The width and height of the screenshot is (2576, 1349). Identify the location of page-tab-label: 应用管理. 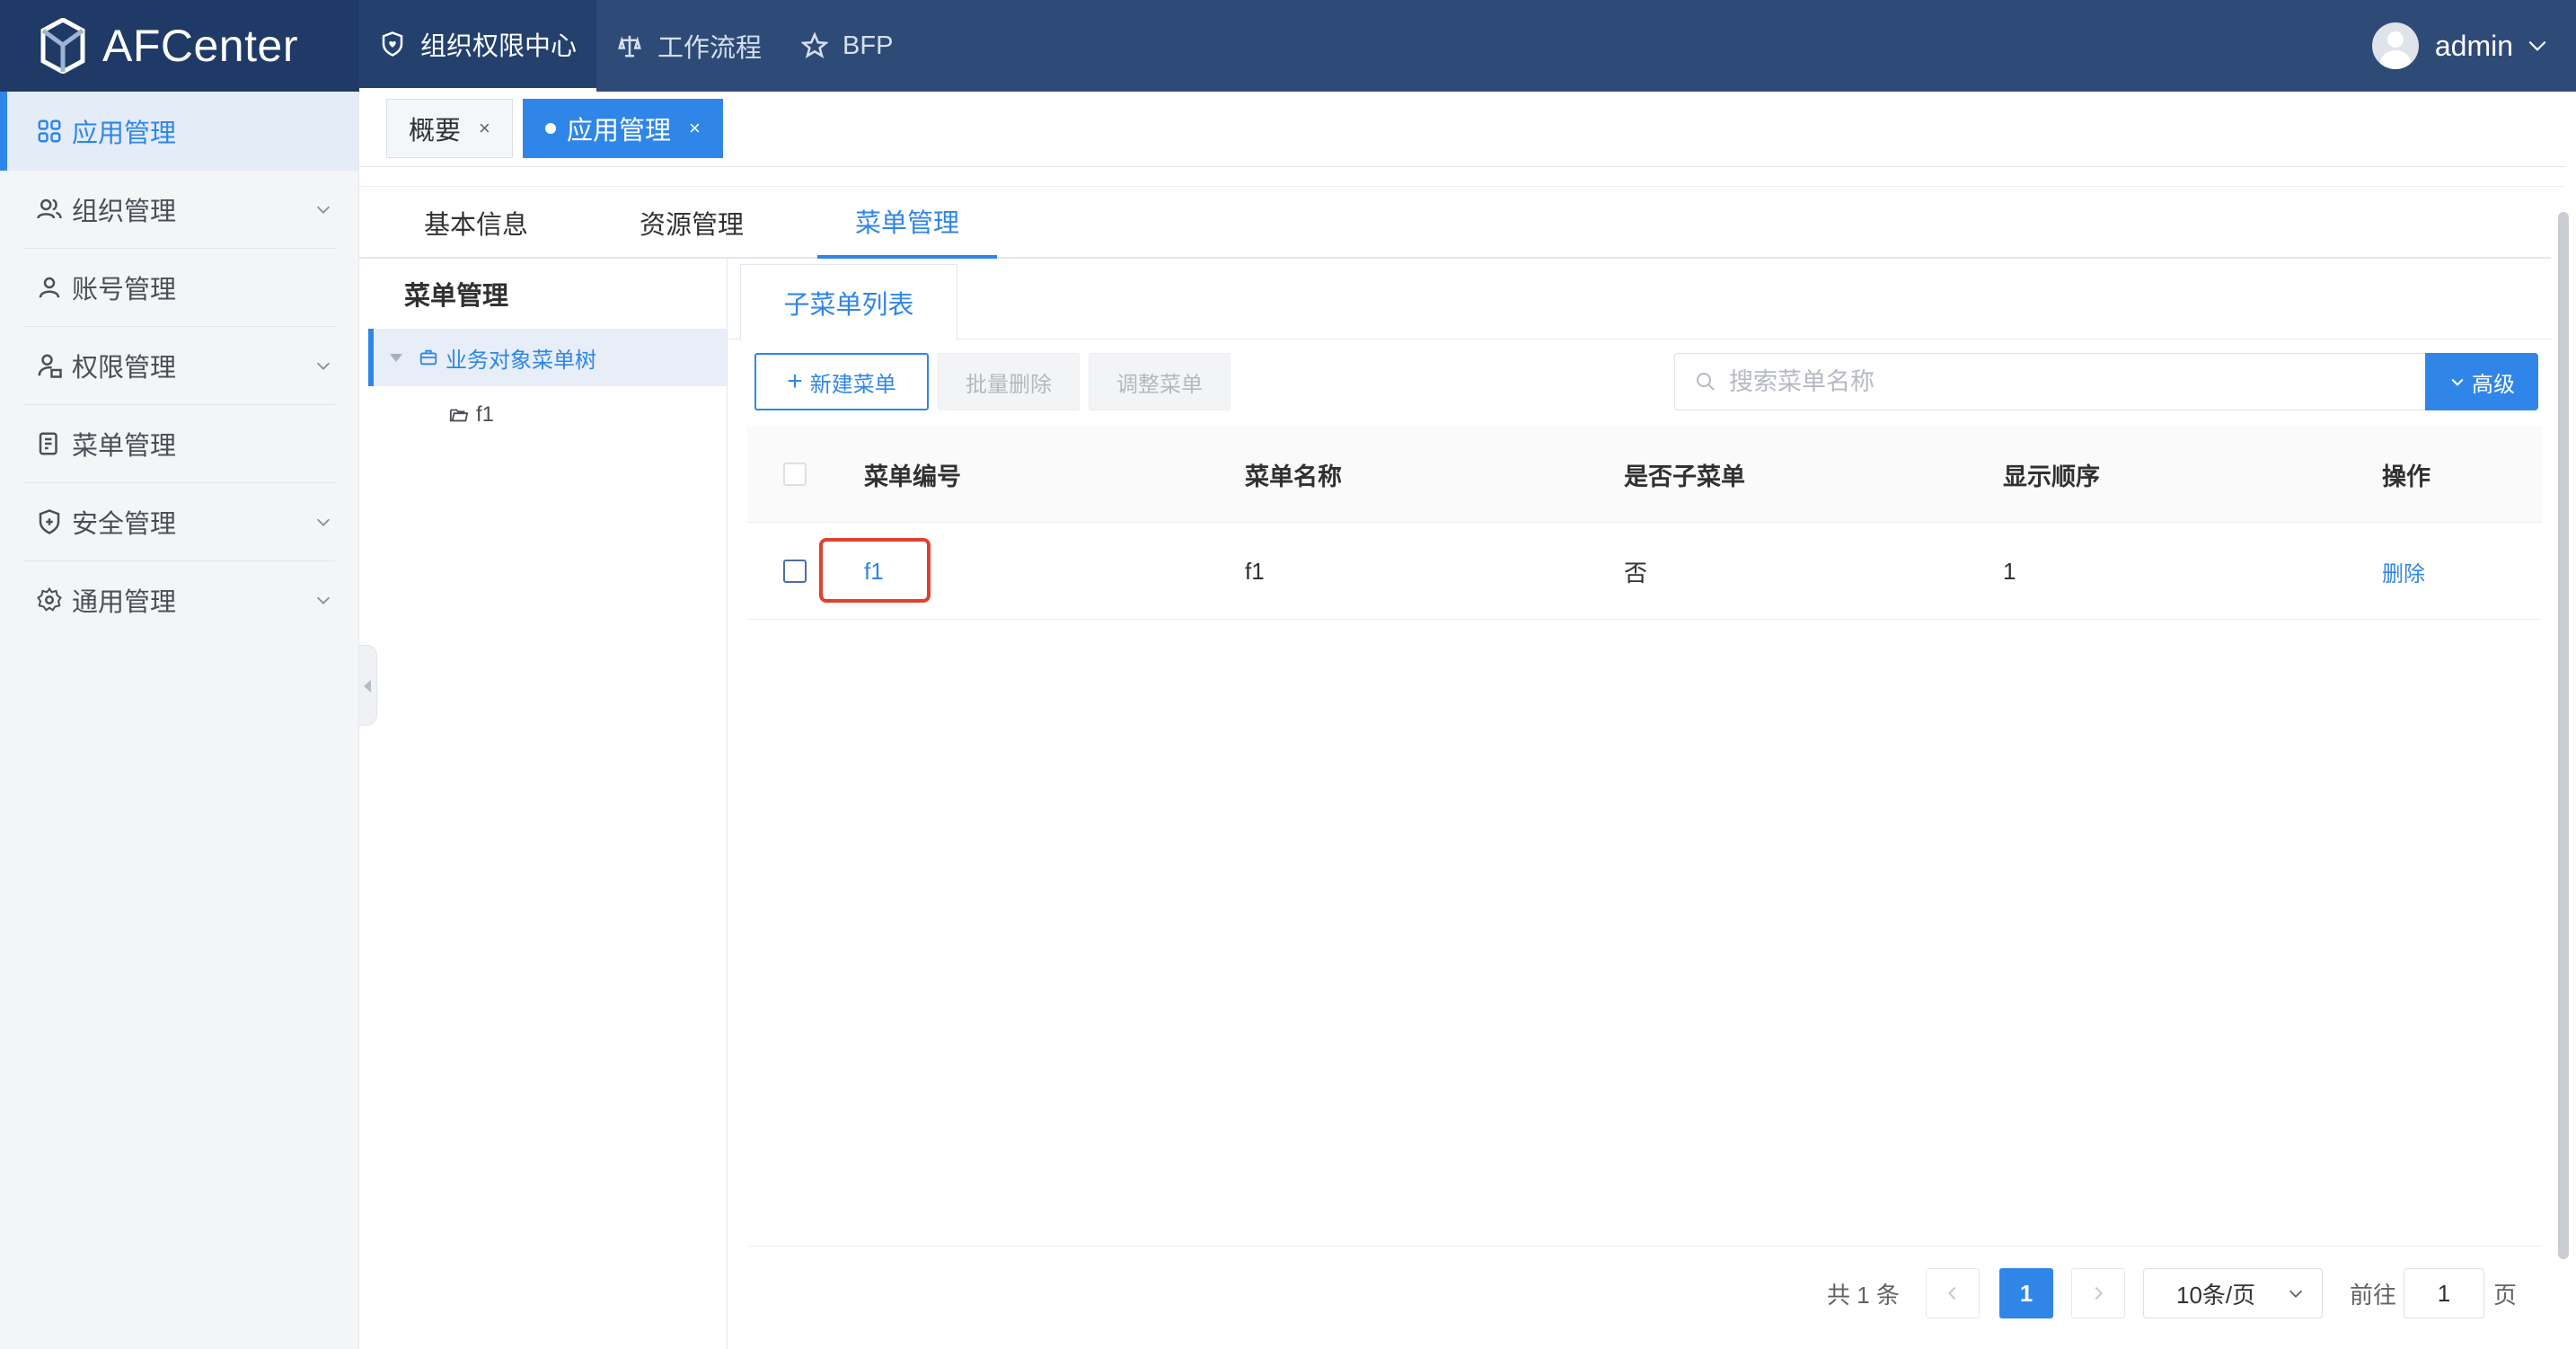
(619, 131).